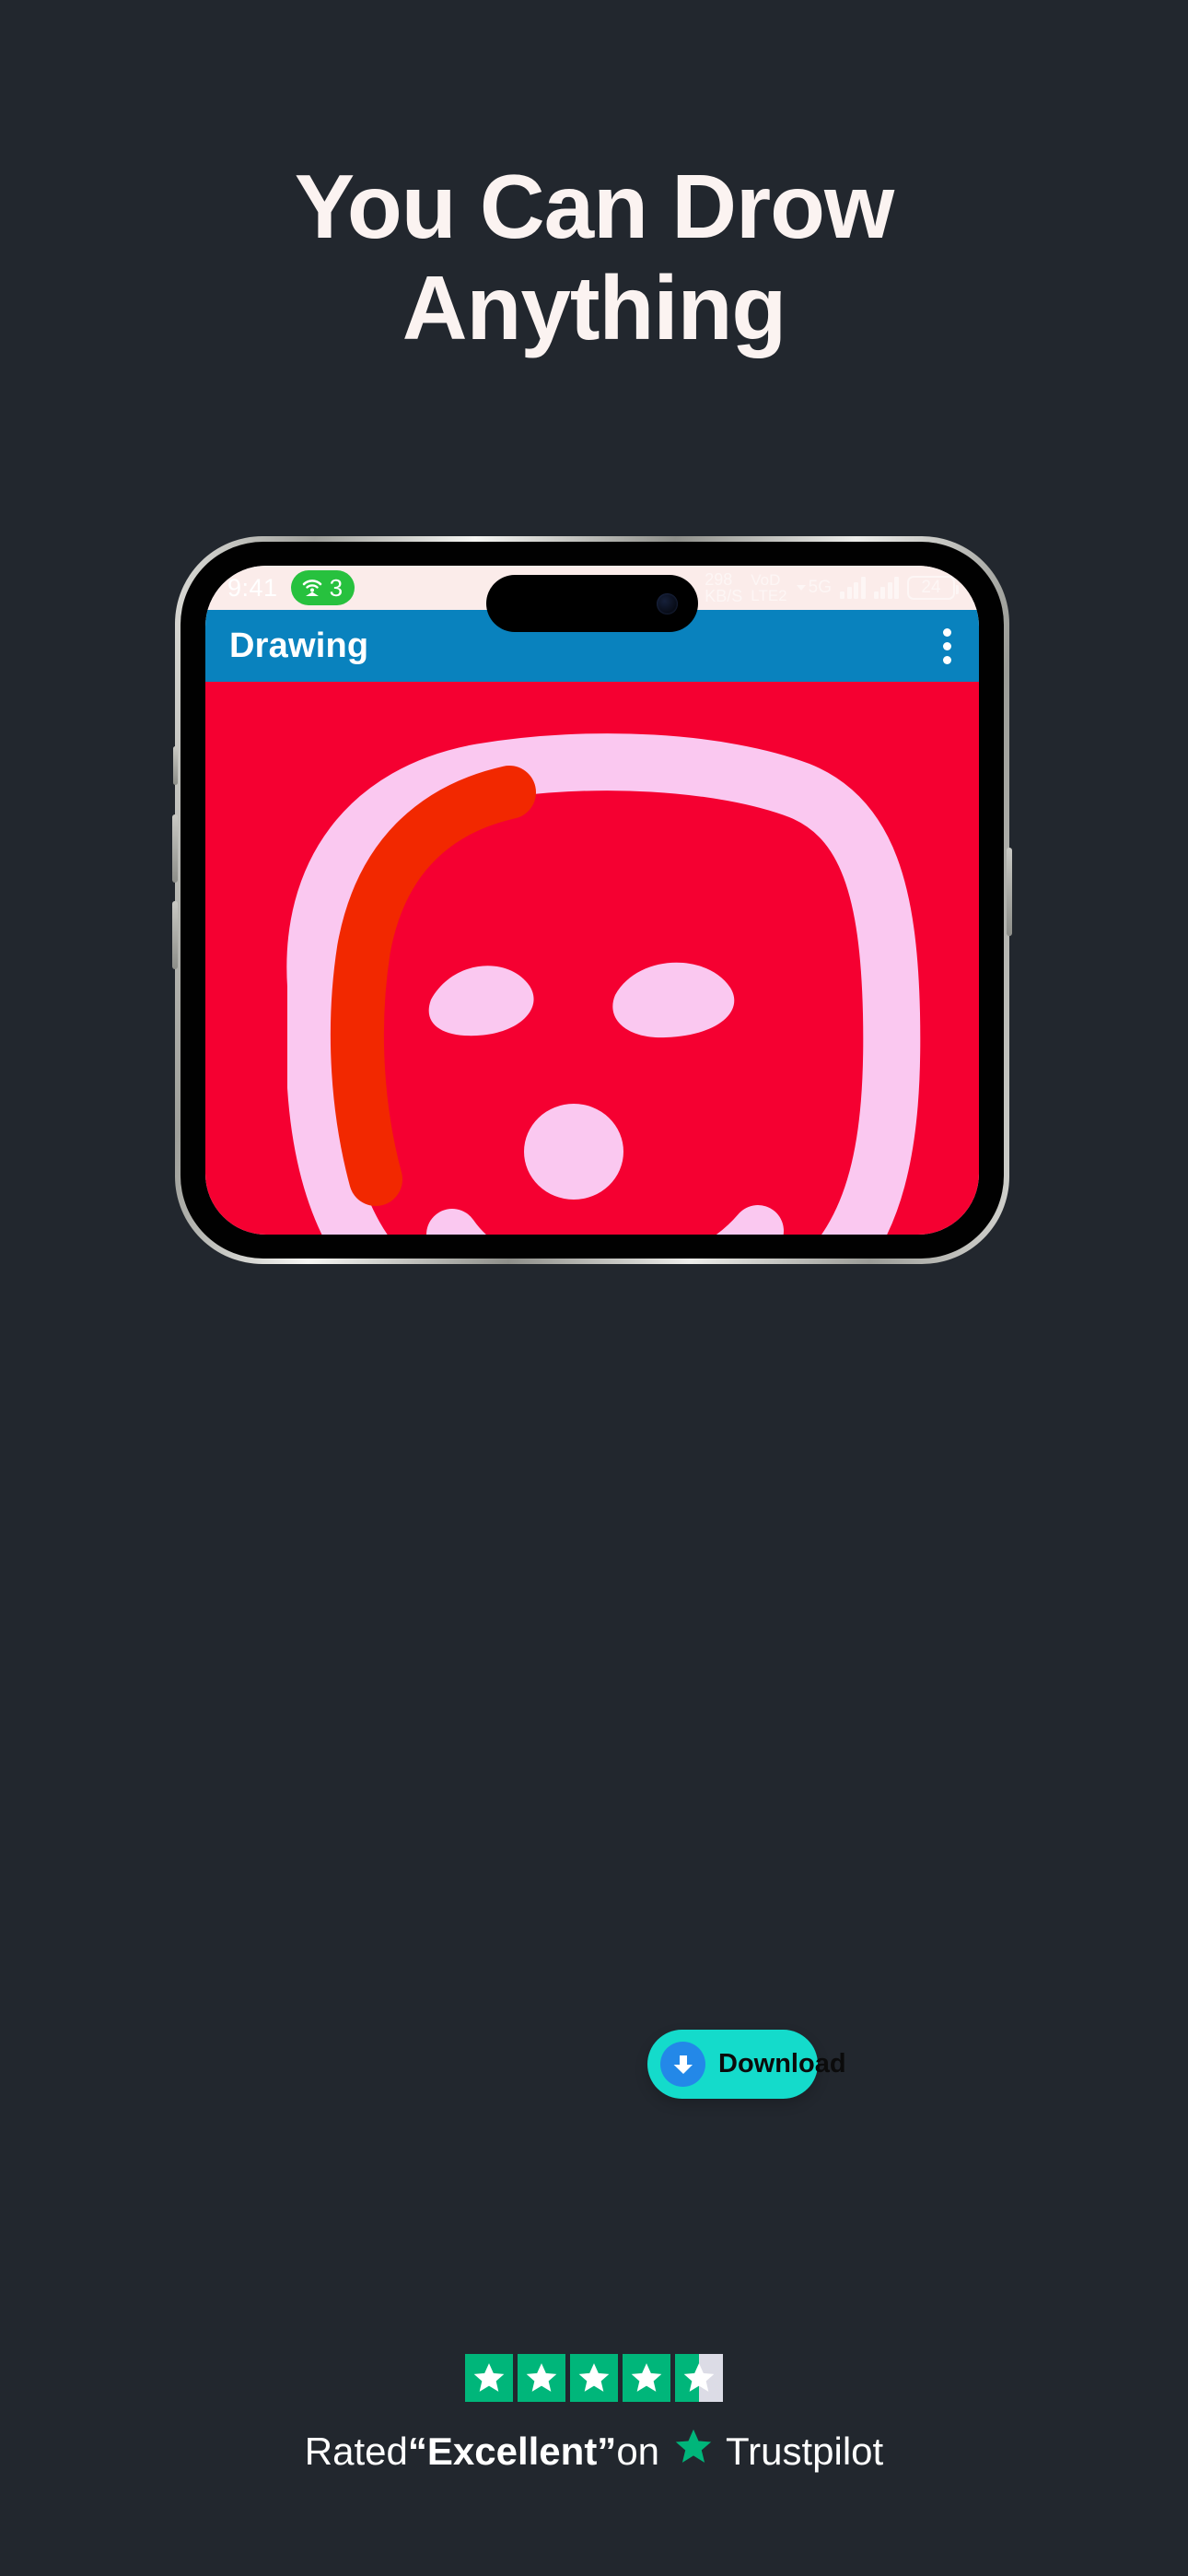  What do you see at coordinates (682, 2064) in the screenshot?
I see `download-arrow-icon` at bounding box center [682, 2064].